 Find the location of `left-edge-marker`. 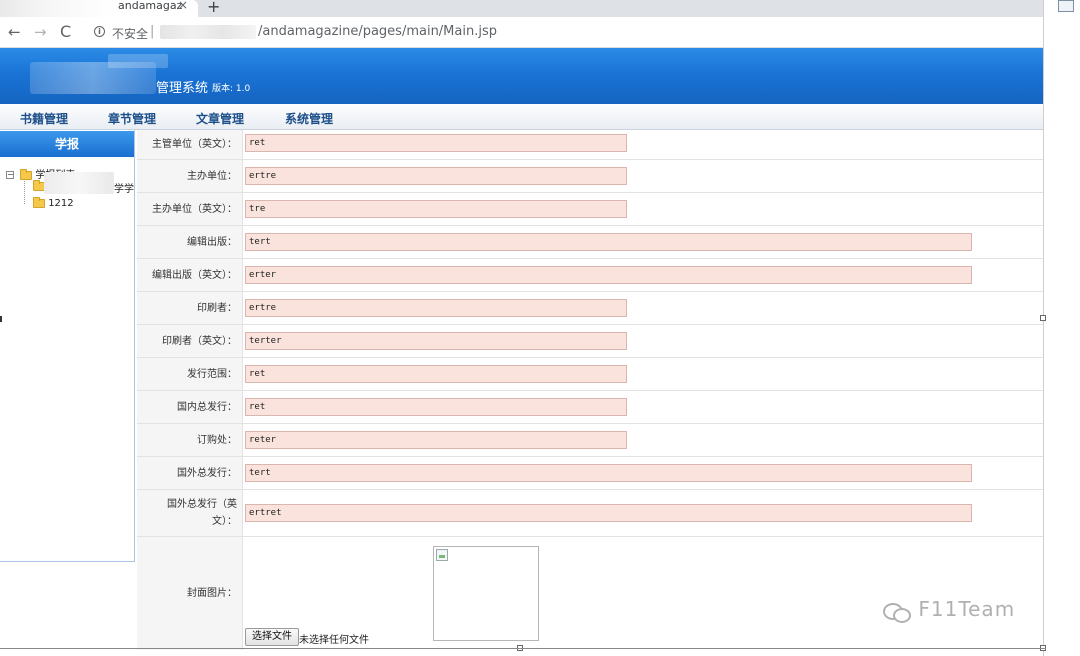

left-edge-marker is located at coordinates (1, 319).